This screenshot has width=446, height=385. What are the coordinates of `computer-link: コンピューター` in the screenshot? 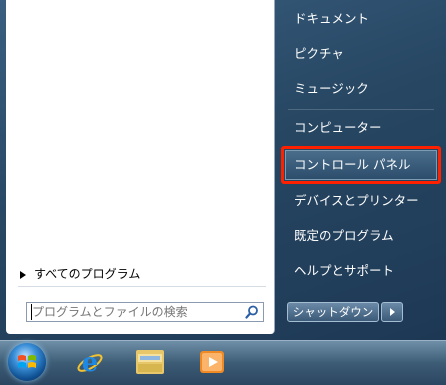 It's located at (361, 128).